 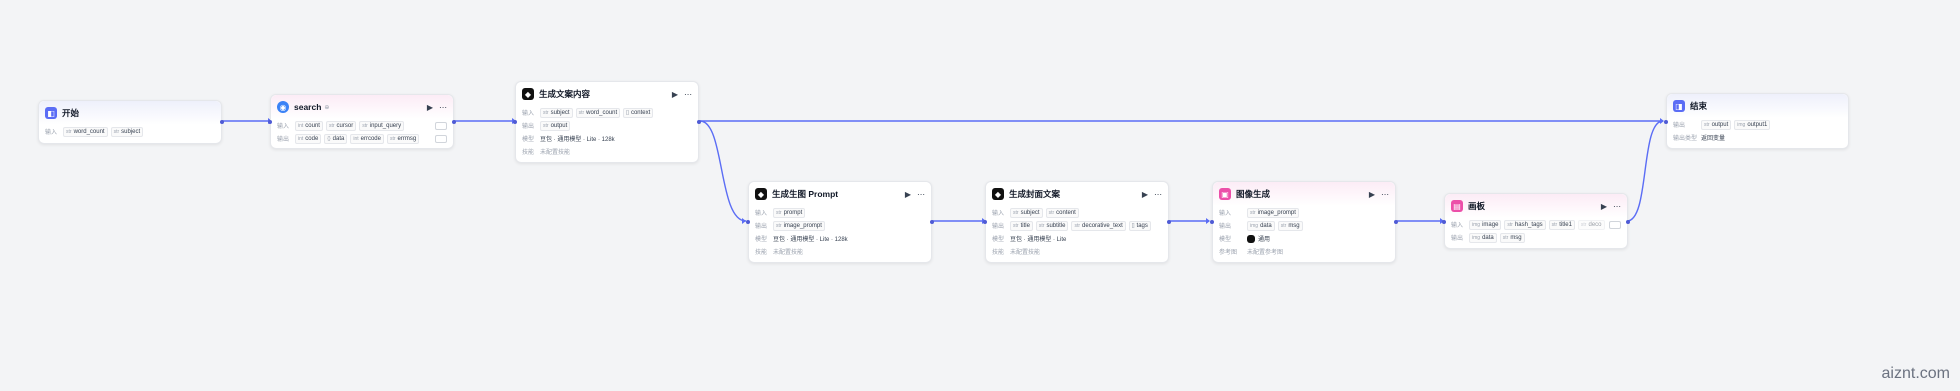 I want to click on node-end: ◨ 结束 输出 str output img output1 输出类型 返回变量, so click(x=1756, y=121).